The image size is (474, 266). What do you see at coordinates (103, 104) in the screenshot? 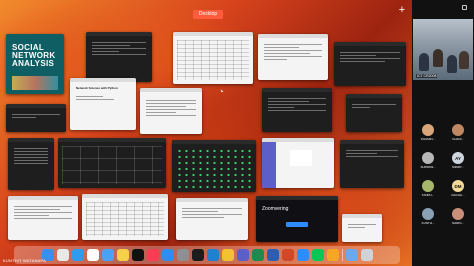
I see `window-notebook: Network Science with Python` at bounding box center [103, 104].